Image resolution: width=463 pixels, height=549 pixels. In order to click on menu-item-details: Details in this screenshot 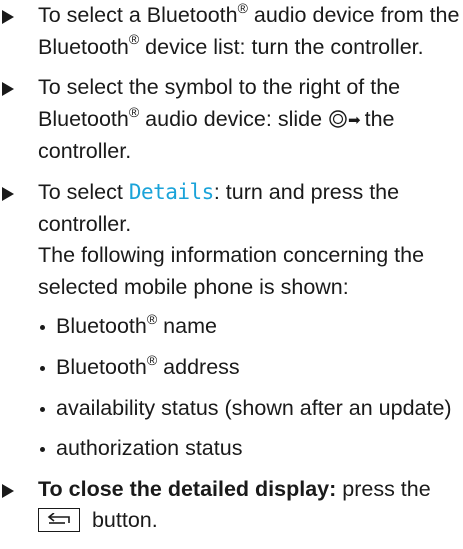, I will do `click(171, 191)`.